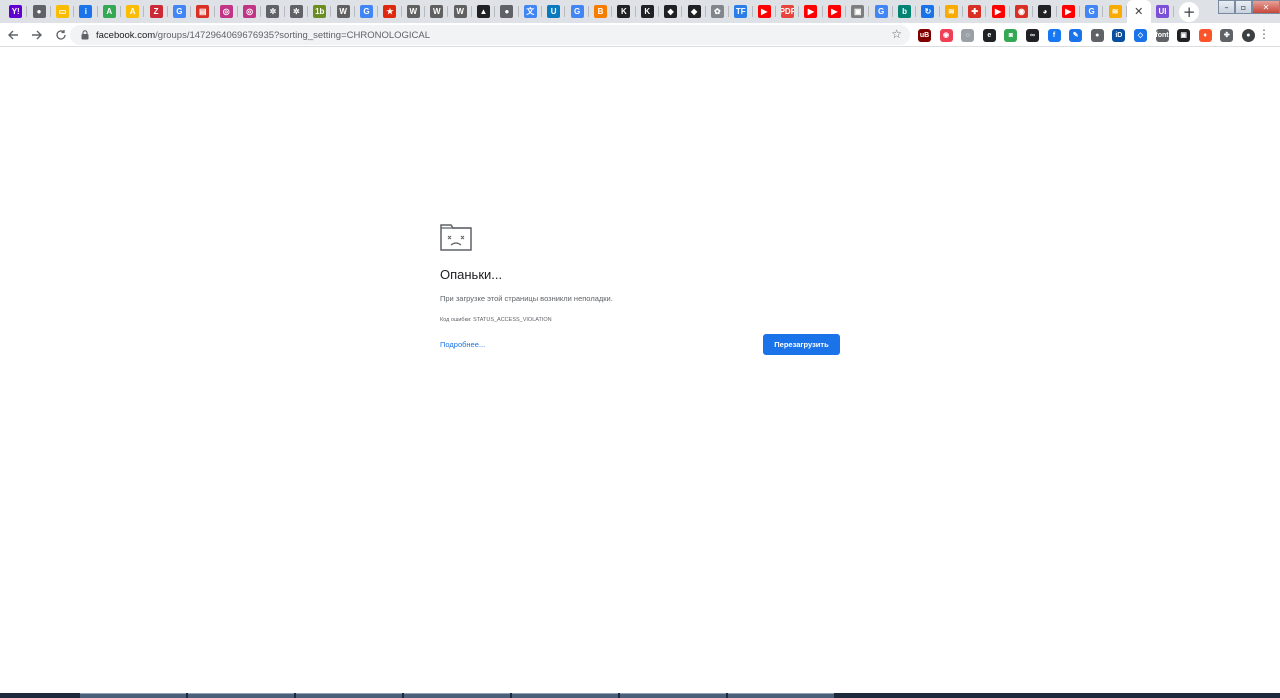 This screenshot has width=1280, height=698. I want to click on reload-toolbar-button, so click(61, 35).